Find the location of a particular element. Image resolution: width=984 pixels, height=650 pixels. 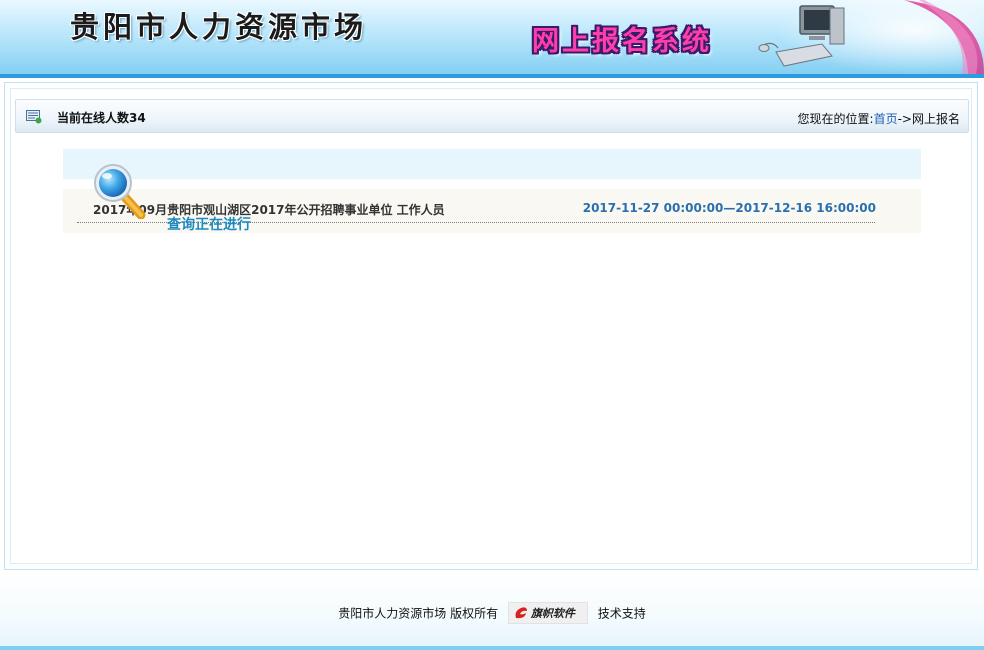

online-count: 当前在线人数34 is located at coordinates (101, 118).